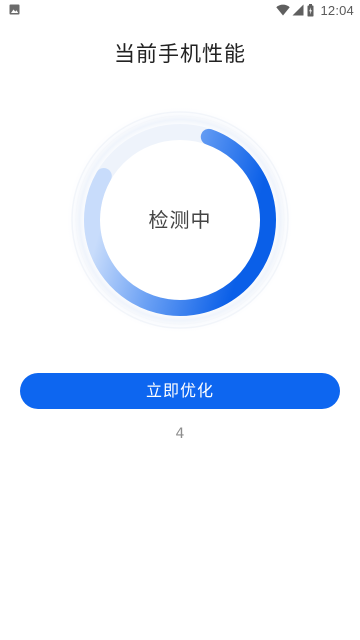  Describe the element at coordinates (14, 9) in the screenshot. I see `image-icon` at that location.